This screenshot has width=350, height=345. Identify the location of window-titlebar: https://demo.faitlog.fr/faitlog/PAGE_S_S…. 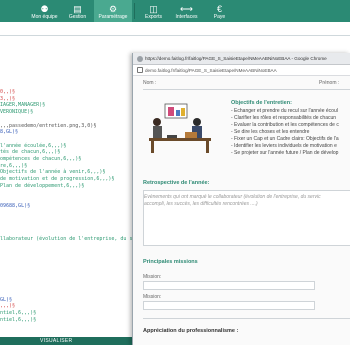
(241, 59).